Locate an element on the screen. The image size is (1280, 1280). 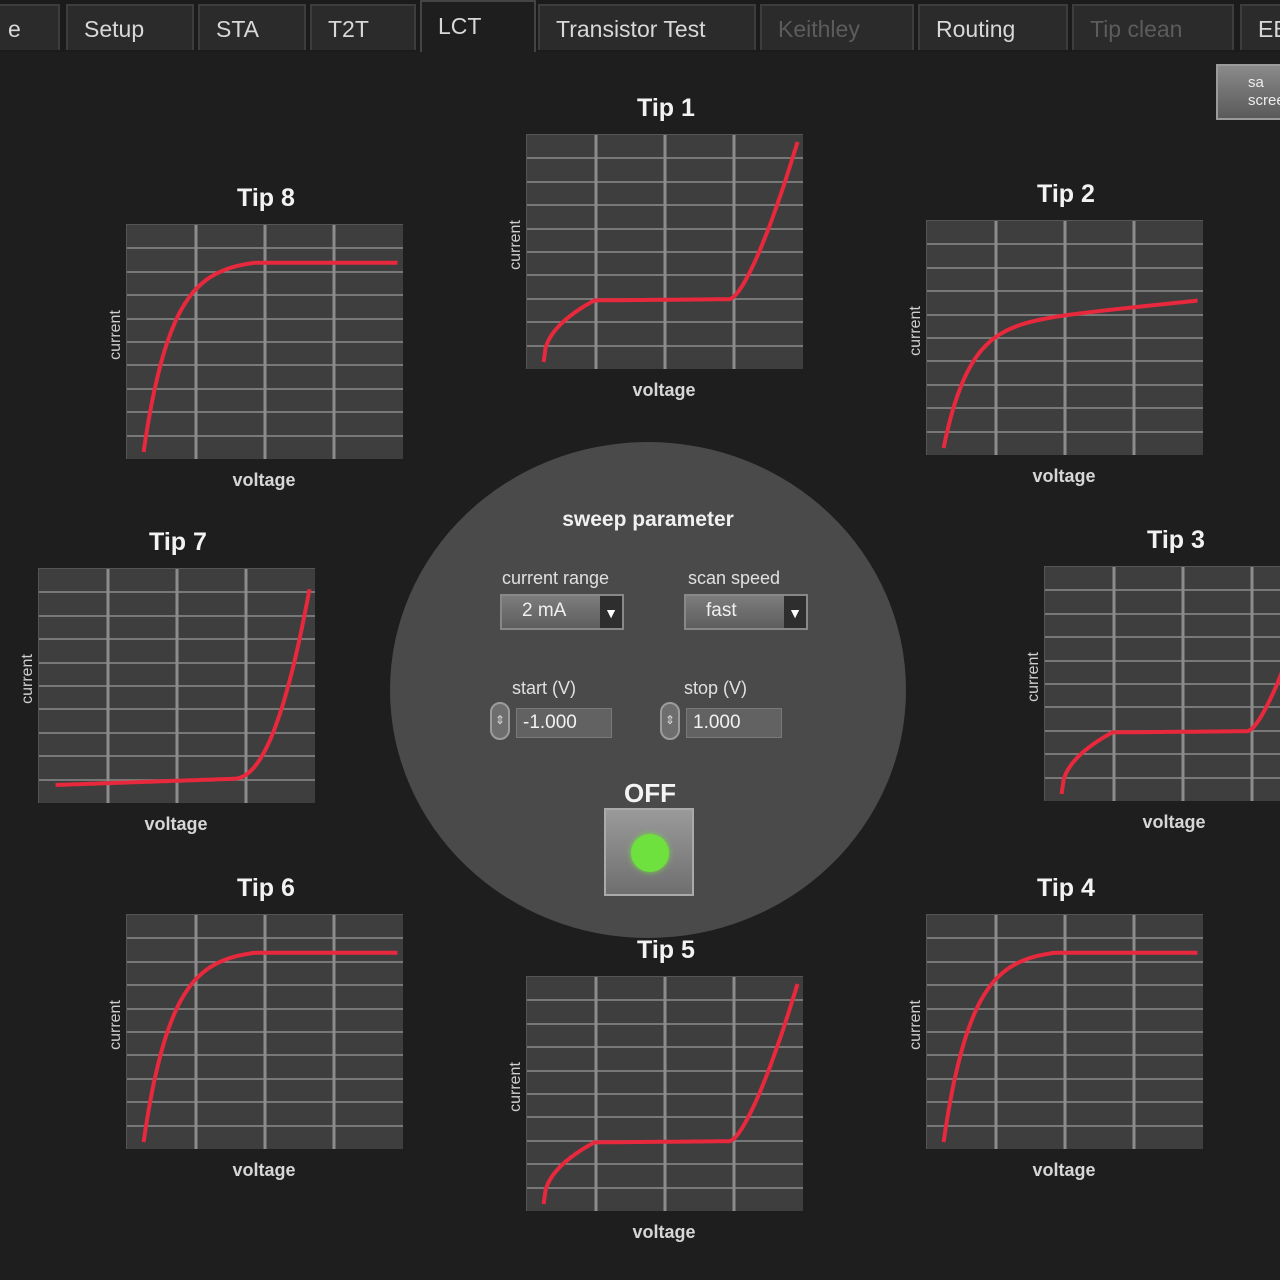
current-range-value: 2 mA is located at coordinates (544, 610).